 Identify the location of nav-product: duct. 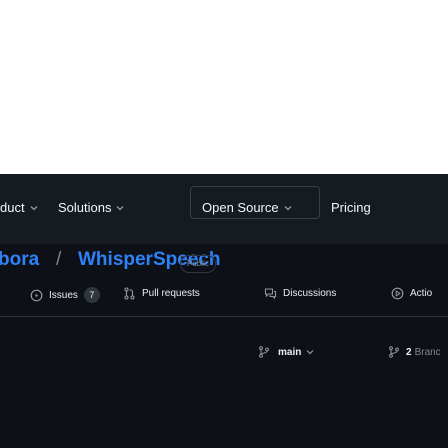
(19, 207).